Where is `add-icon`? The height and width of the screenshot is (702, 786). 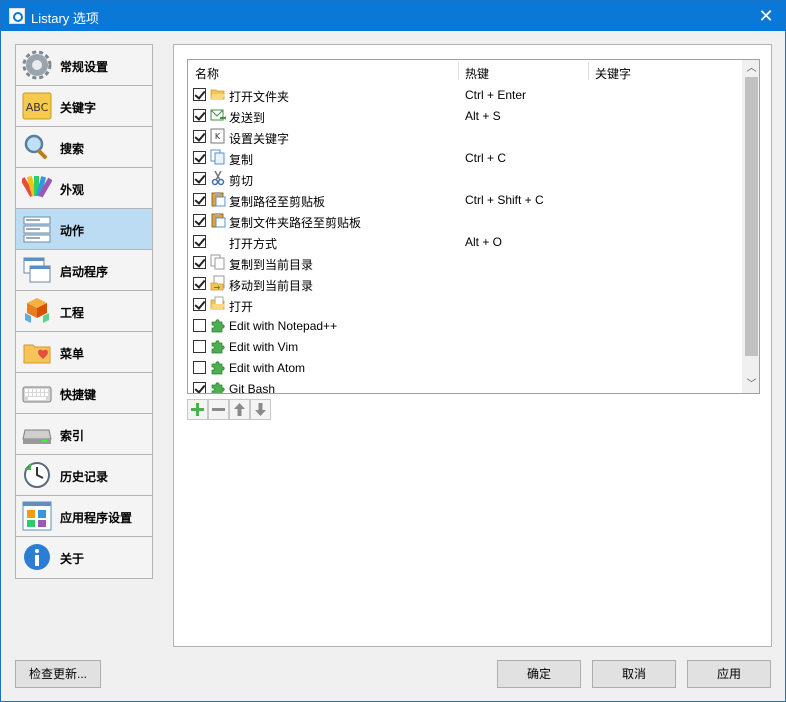 add-icon is located at coordinates (197, 409).